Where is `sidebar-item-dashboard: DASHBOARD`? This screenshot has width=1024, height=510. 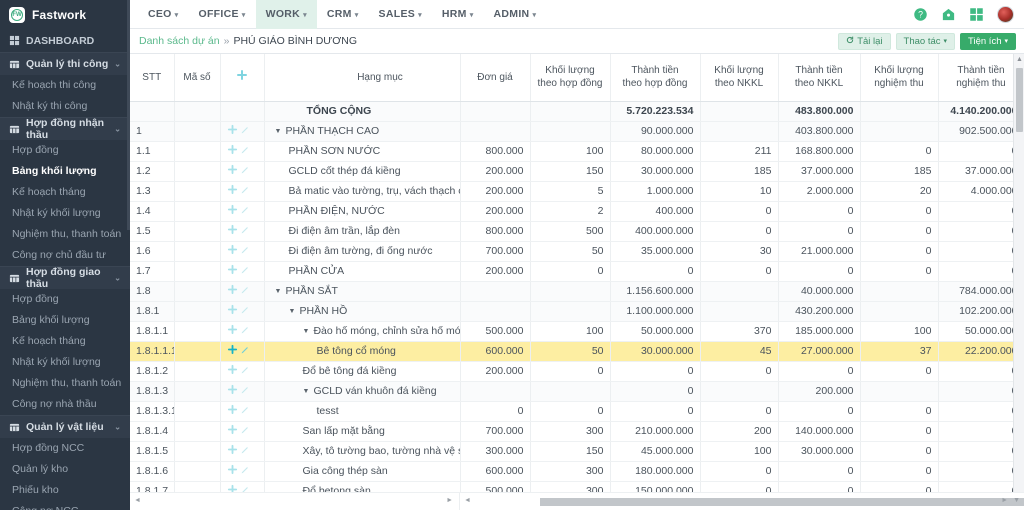
sidebar-item-dashboard: DASHBOARD is located at coordinates (65, 40).